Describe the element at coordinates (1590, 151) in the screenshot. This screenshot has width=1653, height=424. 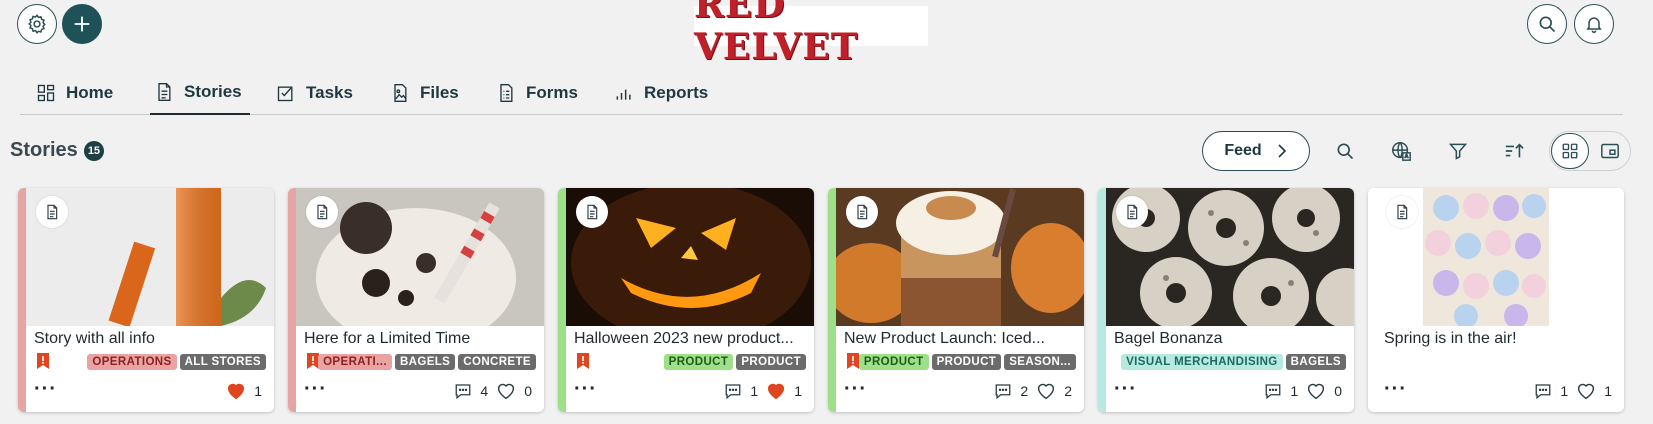
I see `view-toggle` at that location.